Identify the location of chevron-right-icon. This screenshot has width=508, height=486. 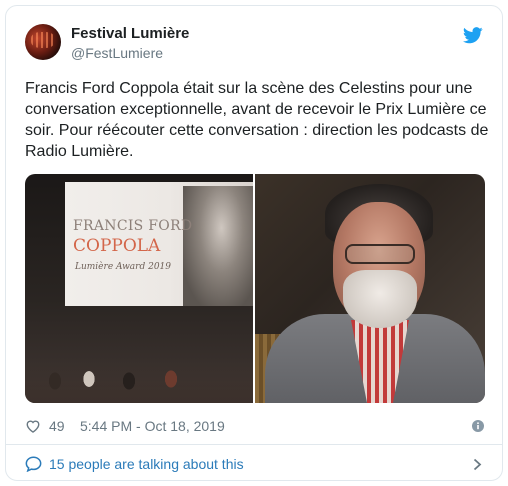
(477, 464).